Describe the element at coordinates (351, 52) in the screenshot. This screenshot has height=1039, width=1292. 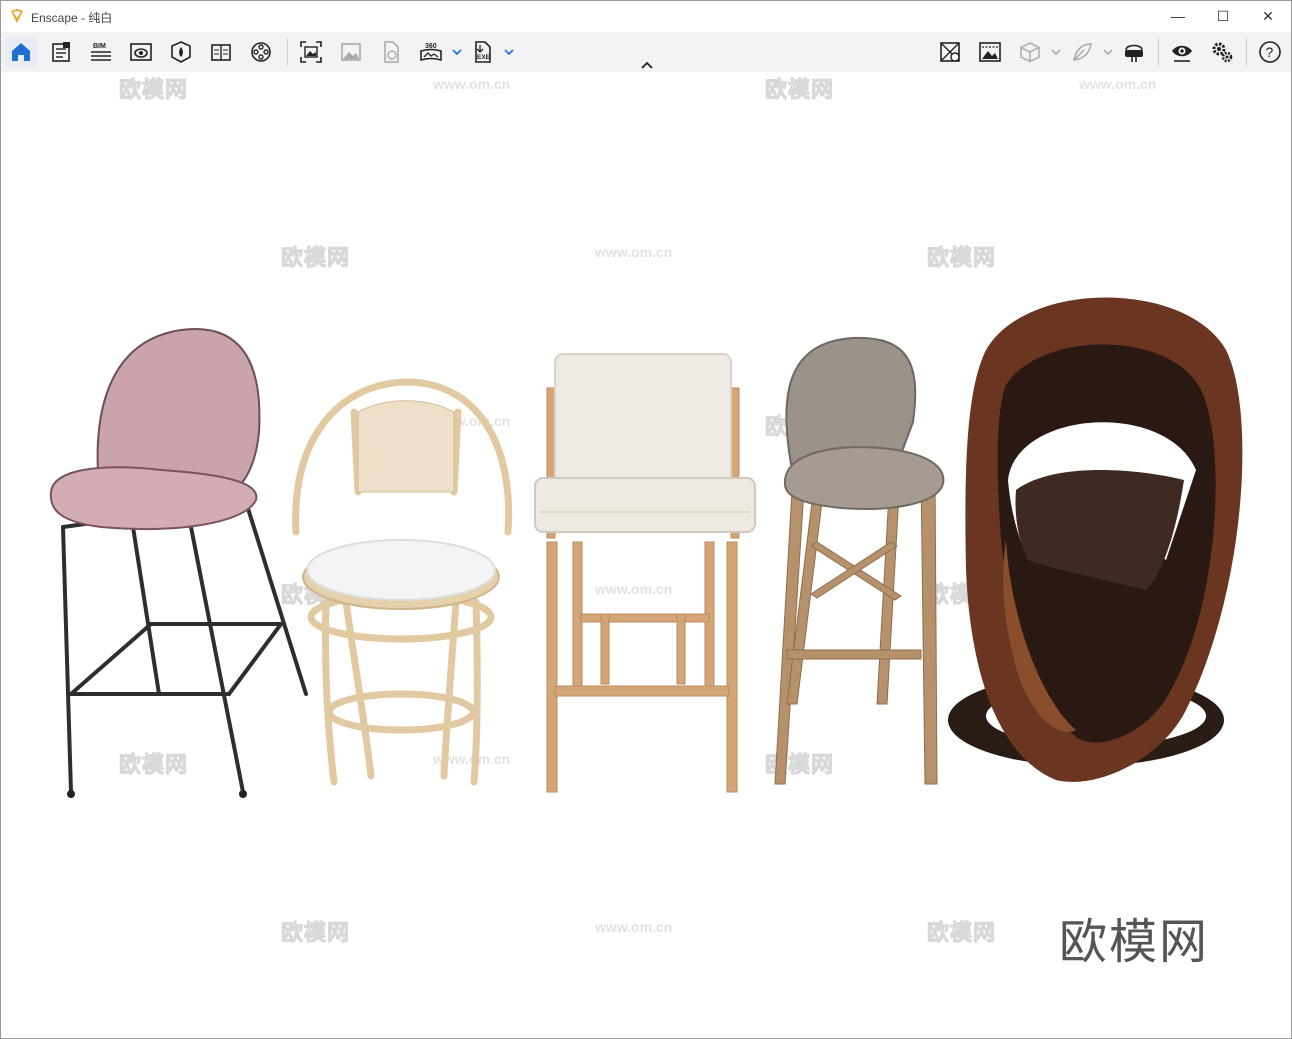
I see `batch-render-icon` at that location.